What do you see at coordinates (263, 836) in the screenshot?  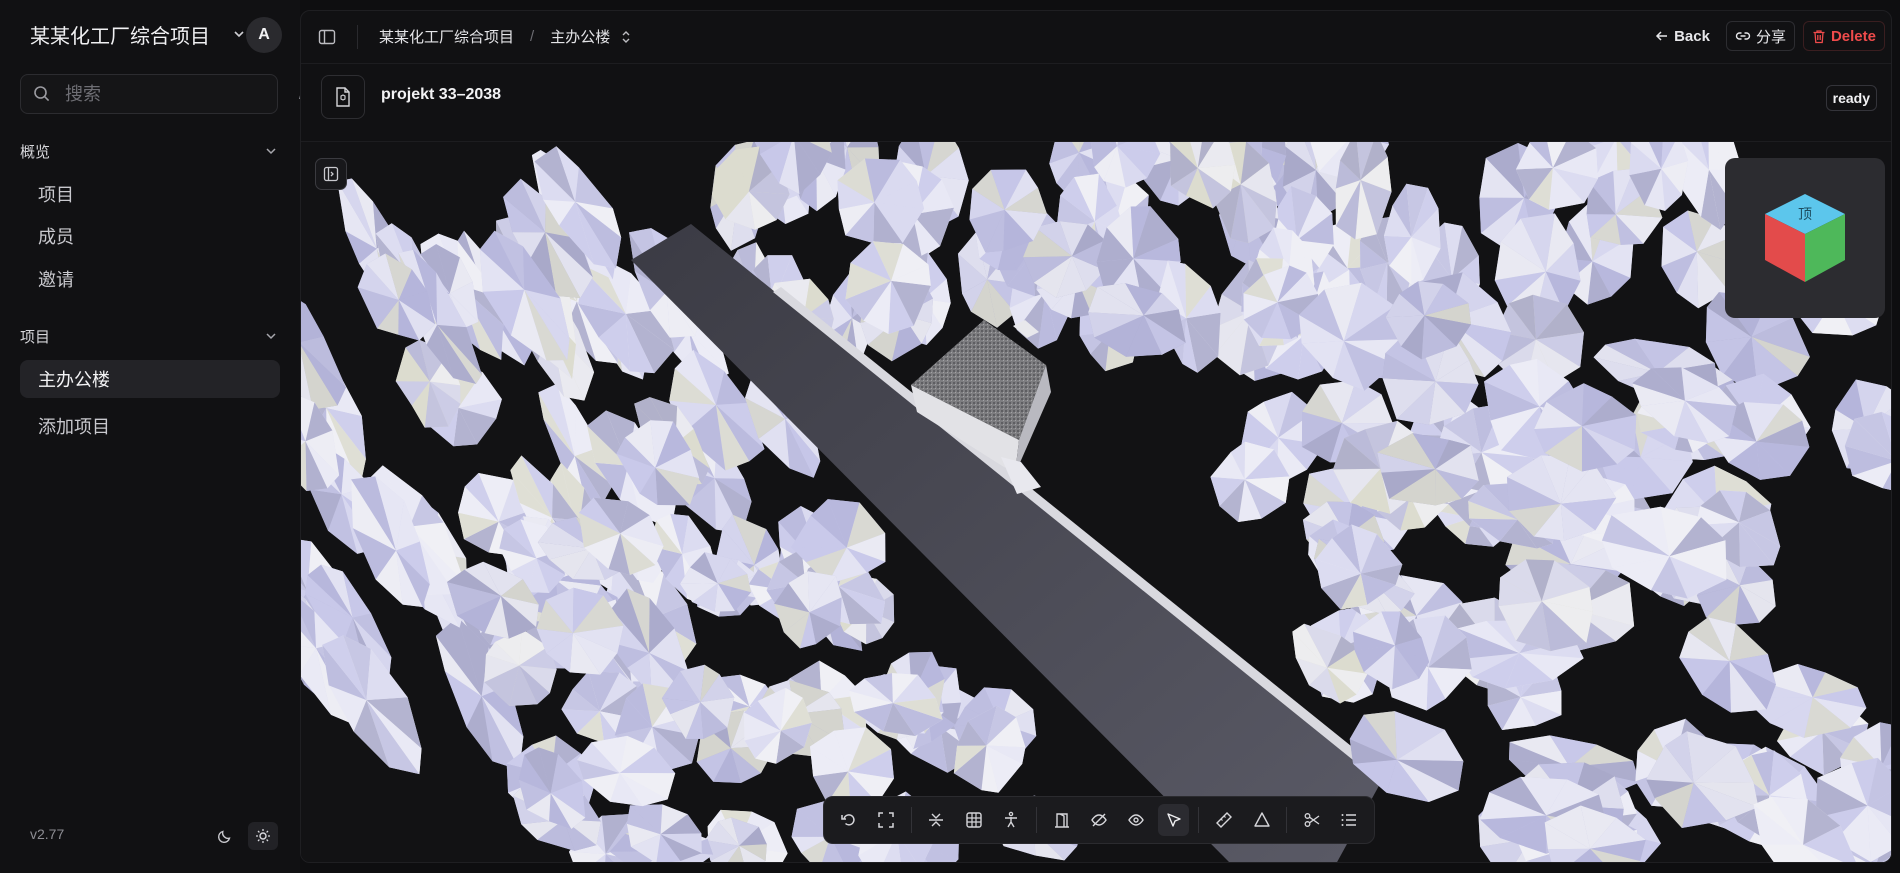 I see `sun-icon` at bounding box center [263, 836].